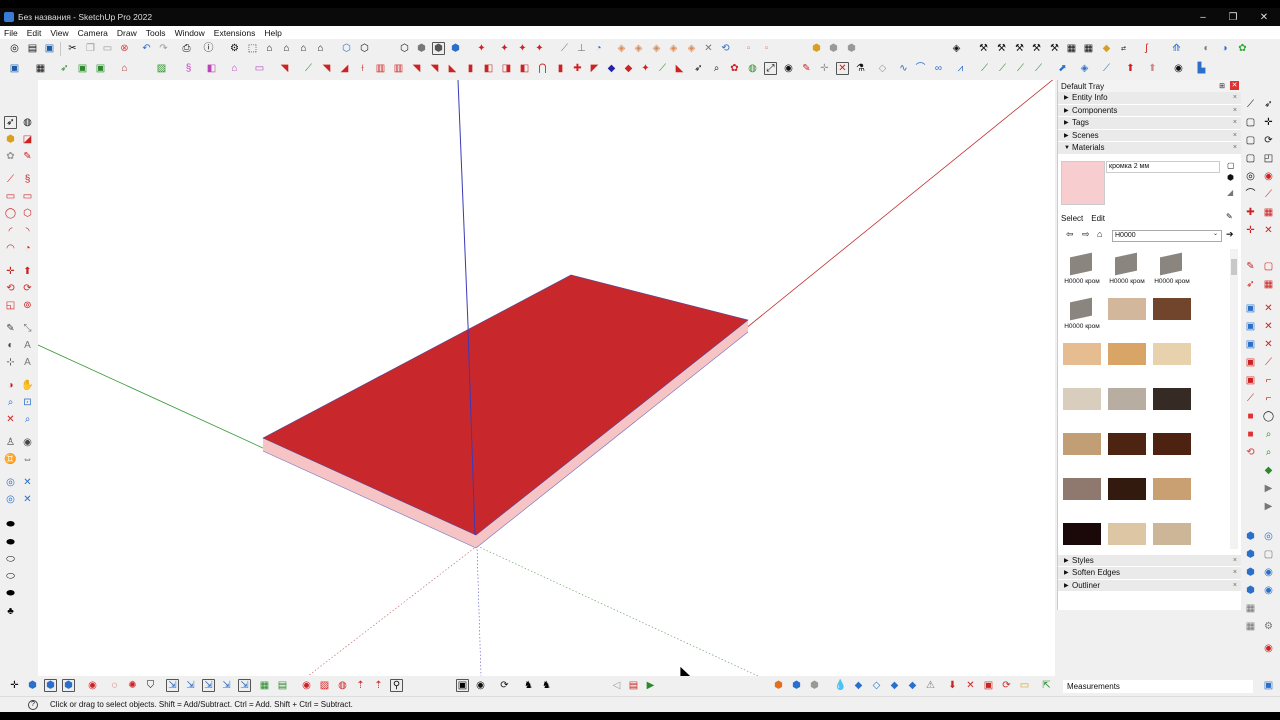 This screenshot has height=720, width=1280. What do you see at coordinates (581, 48) in the screenshot?
I see `dimension-icon: ⊥` at bounding box center [581, 48].